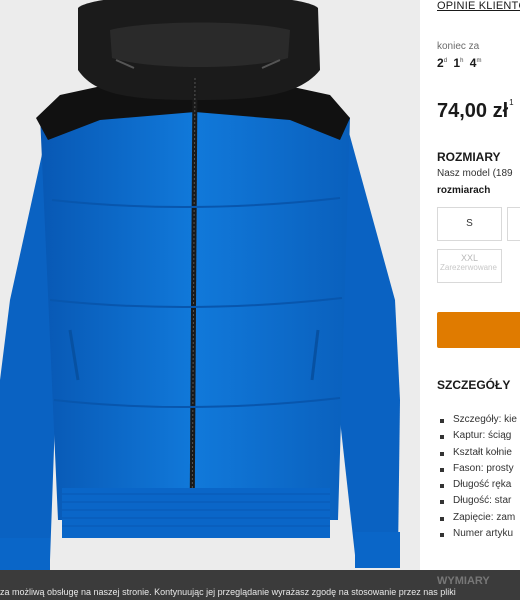 This screenshot has height=600, width=520. What do you see at coordinates (469, 258) in the screenshot?
I see `size-option-label: XXL` at bounding box center [469, 258].